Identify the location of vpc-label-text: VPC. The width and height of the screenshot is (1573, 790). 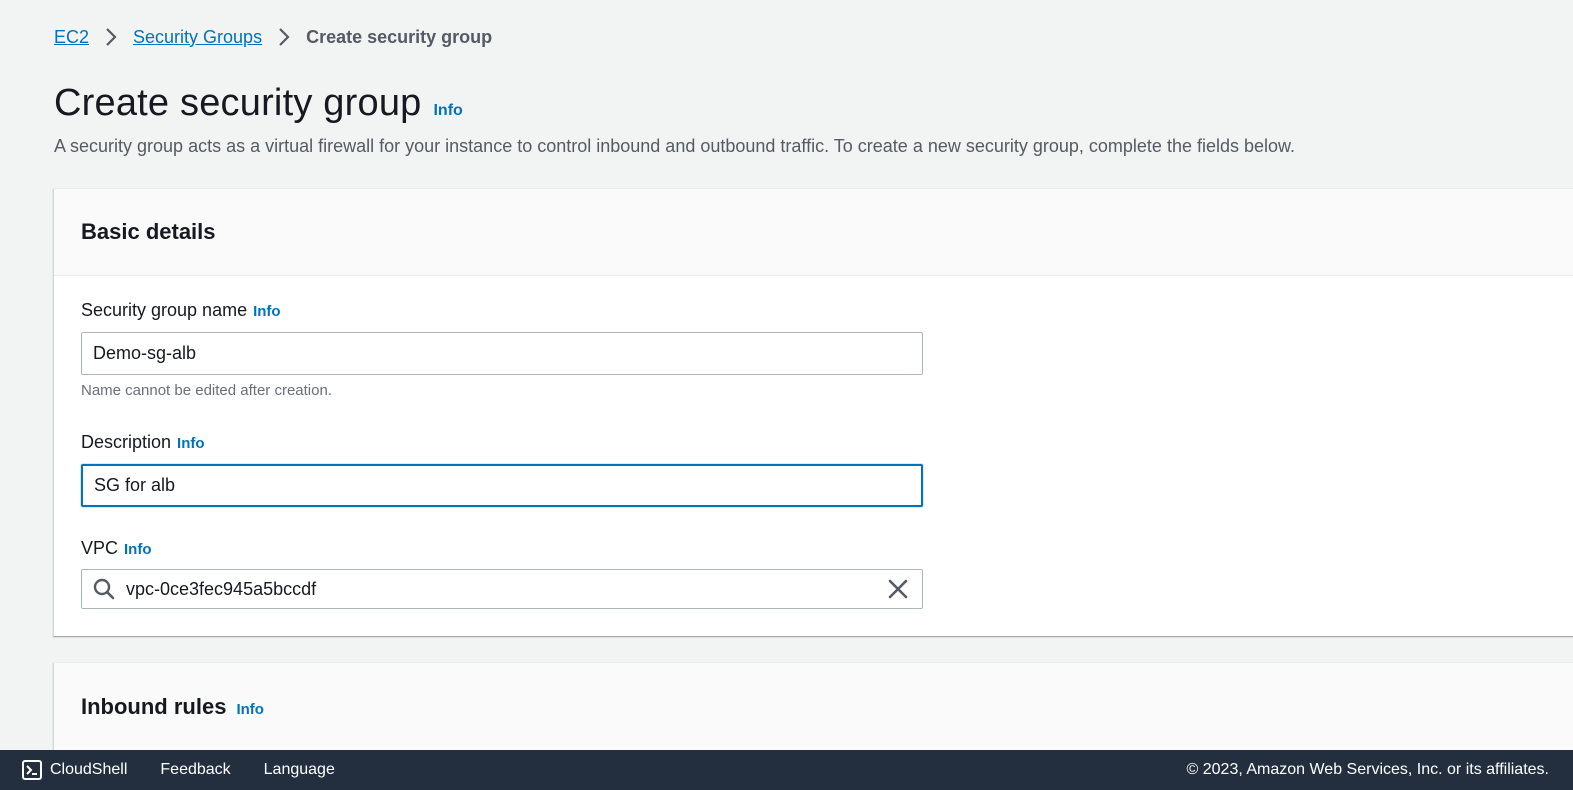
(100, 548).